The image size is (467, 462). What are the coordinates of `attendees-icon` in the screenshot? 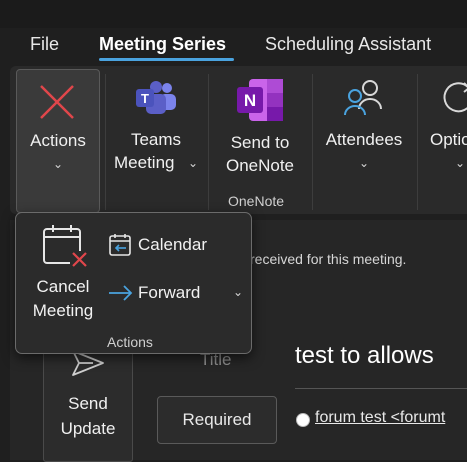 It's located at (363, 98).